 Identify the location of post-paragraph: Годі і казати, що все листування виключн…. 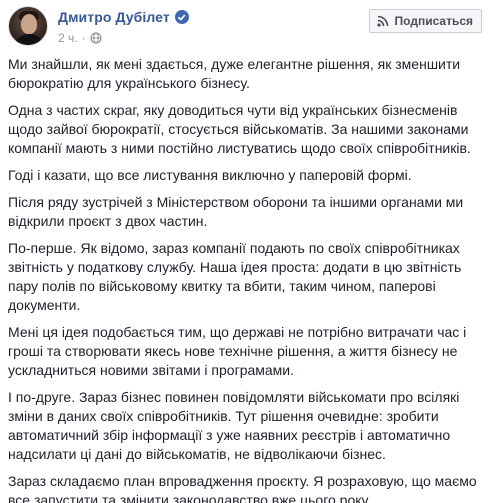
(210, 175).